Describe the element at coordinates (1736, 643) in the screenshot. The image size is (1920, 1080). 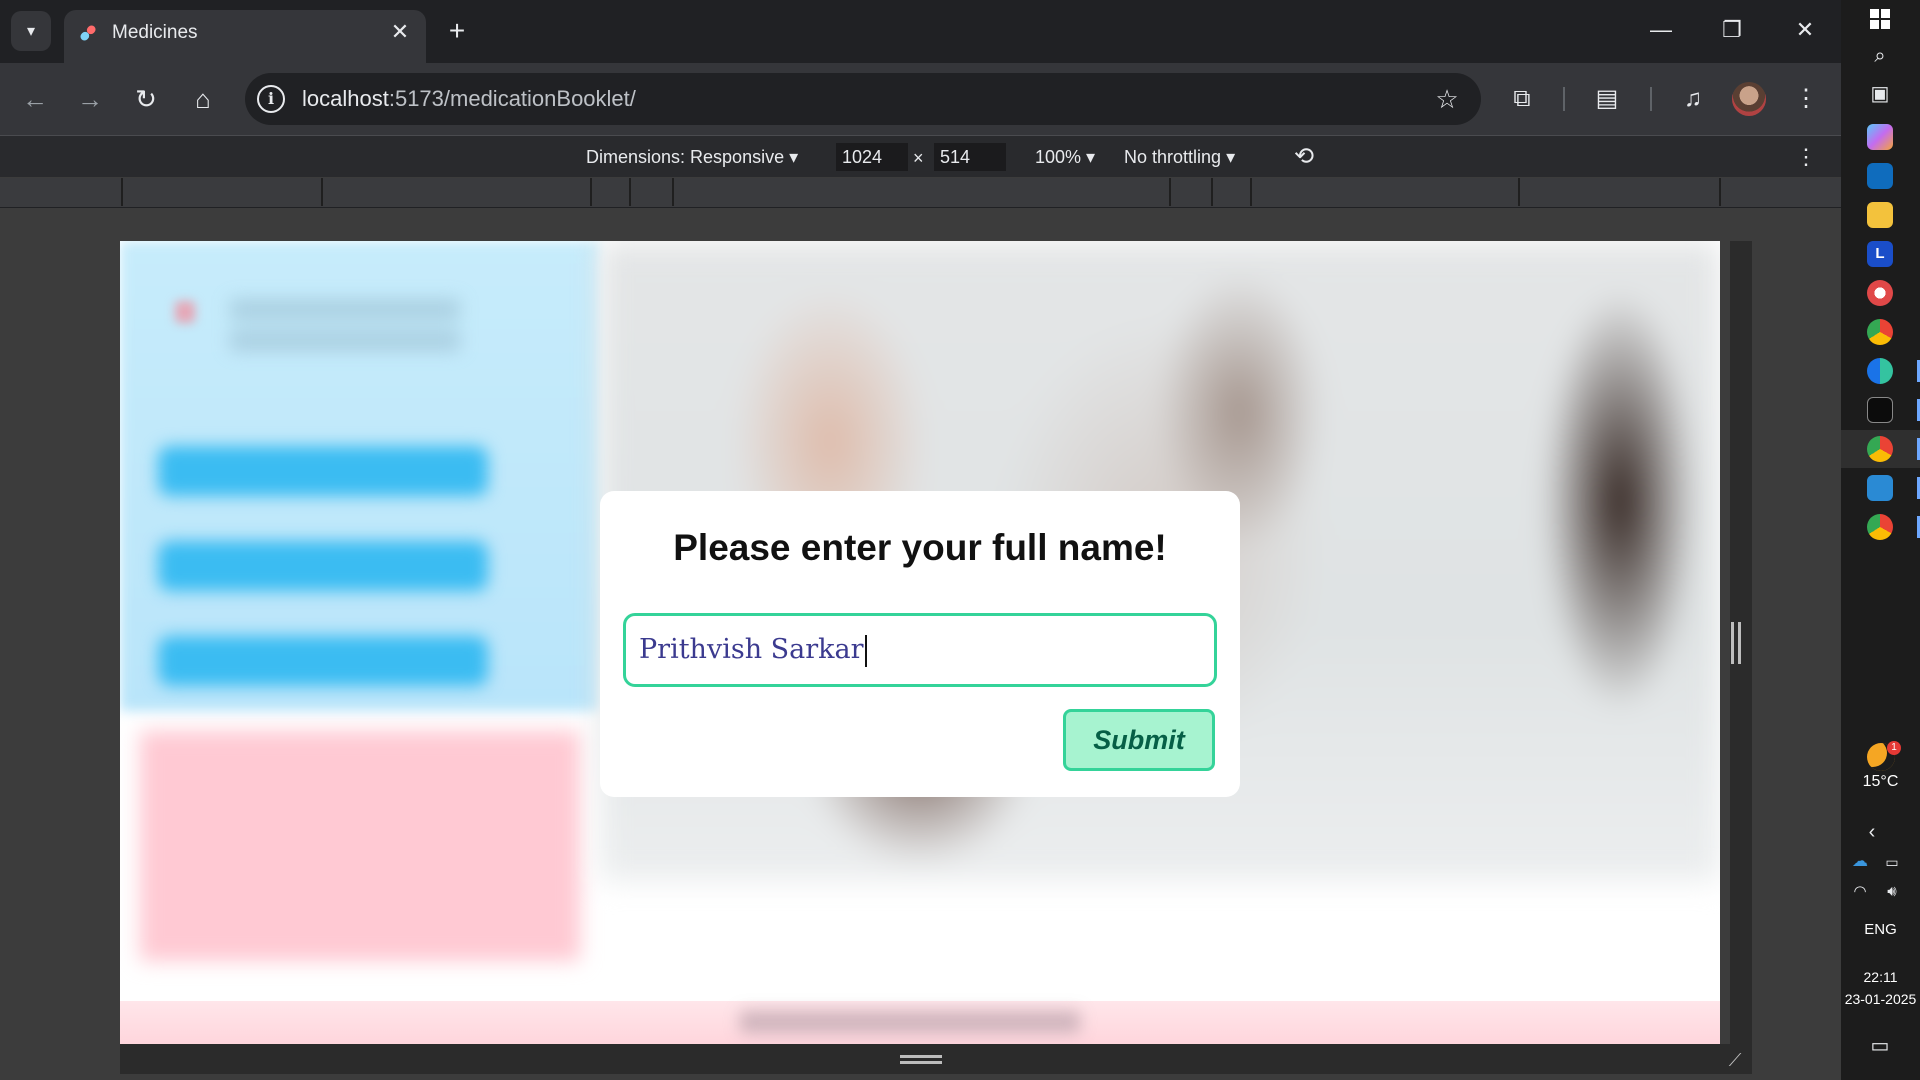
I see `right-resize-grip-icon` at that location.